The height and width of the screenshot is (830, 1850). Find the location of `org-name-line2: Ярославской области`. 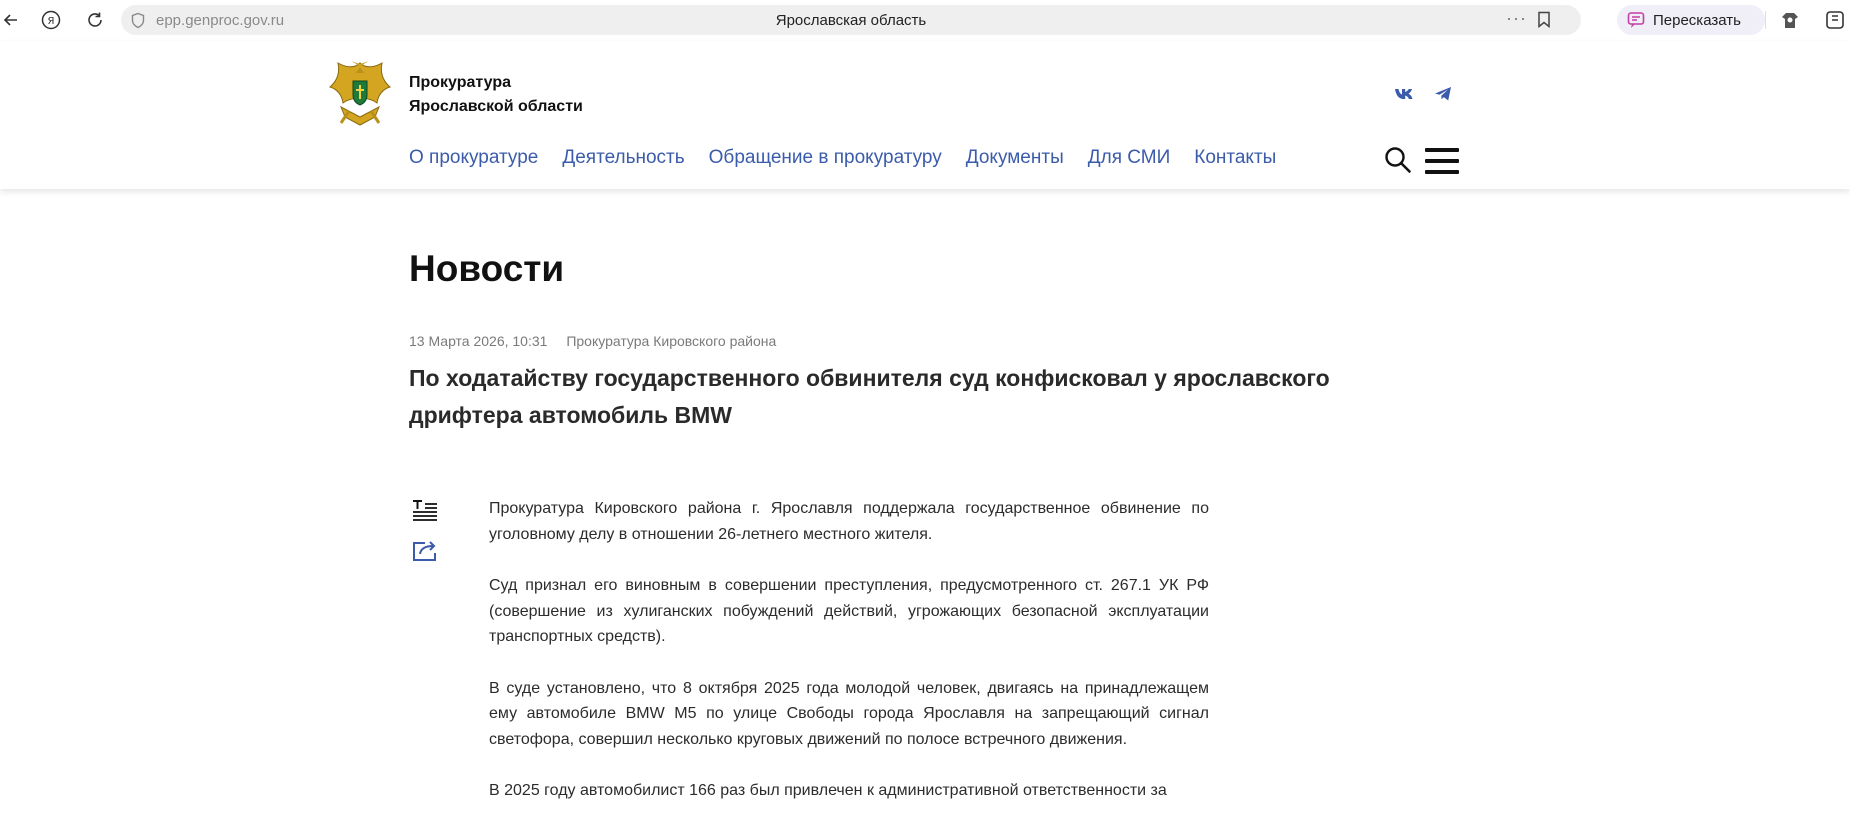

org-name-line2: Ярославской области is located at coordinates (496, 106).